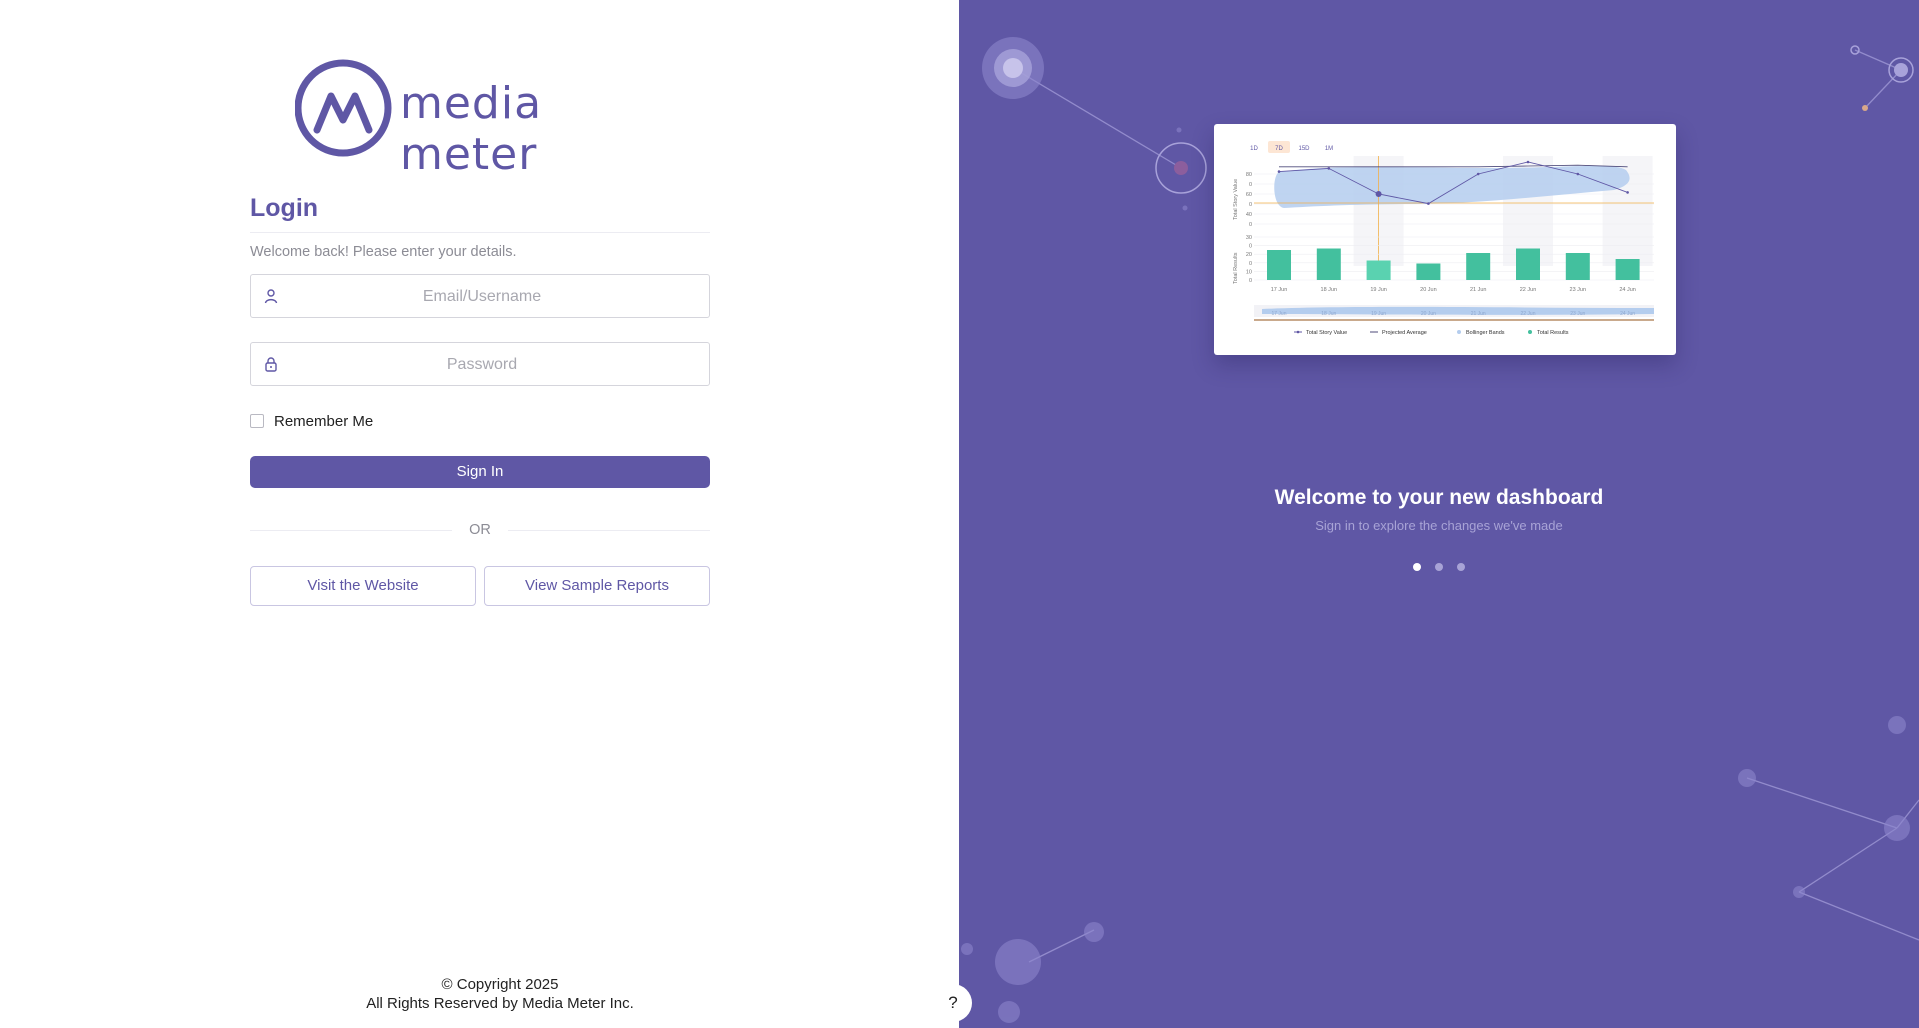 Image resolution: width=1919 pixels, height=1028 pixels. What do you see at coordinates (1428, 314) in the screenshot?
I see `navigator-tick-label: 20 Jun` at bounding box center [1428, 314].